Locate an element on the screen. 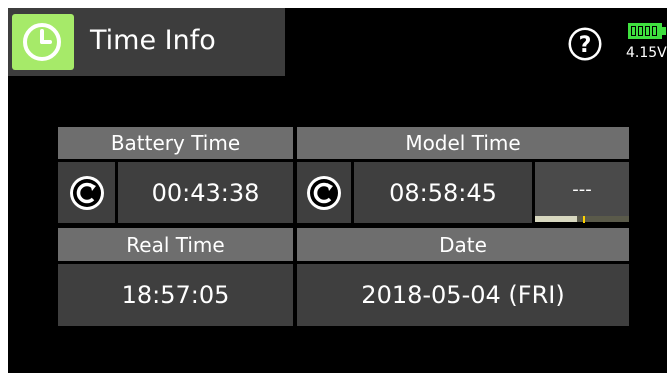  model-time-value: 08:58:45 is located at coordinates (443, 192).